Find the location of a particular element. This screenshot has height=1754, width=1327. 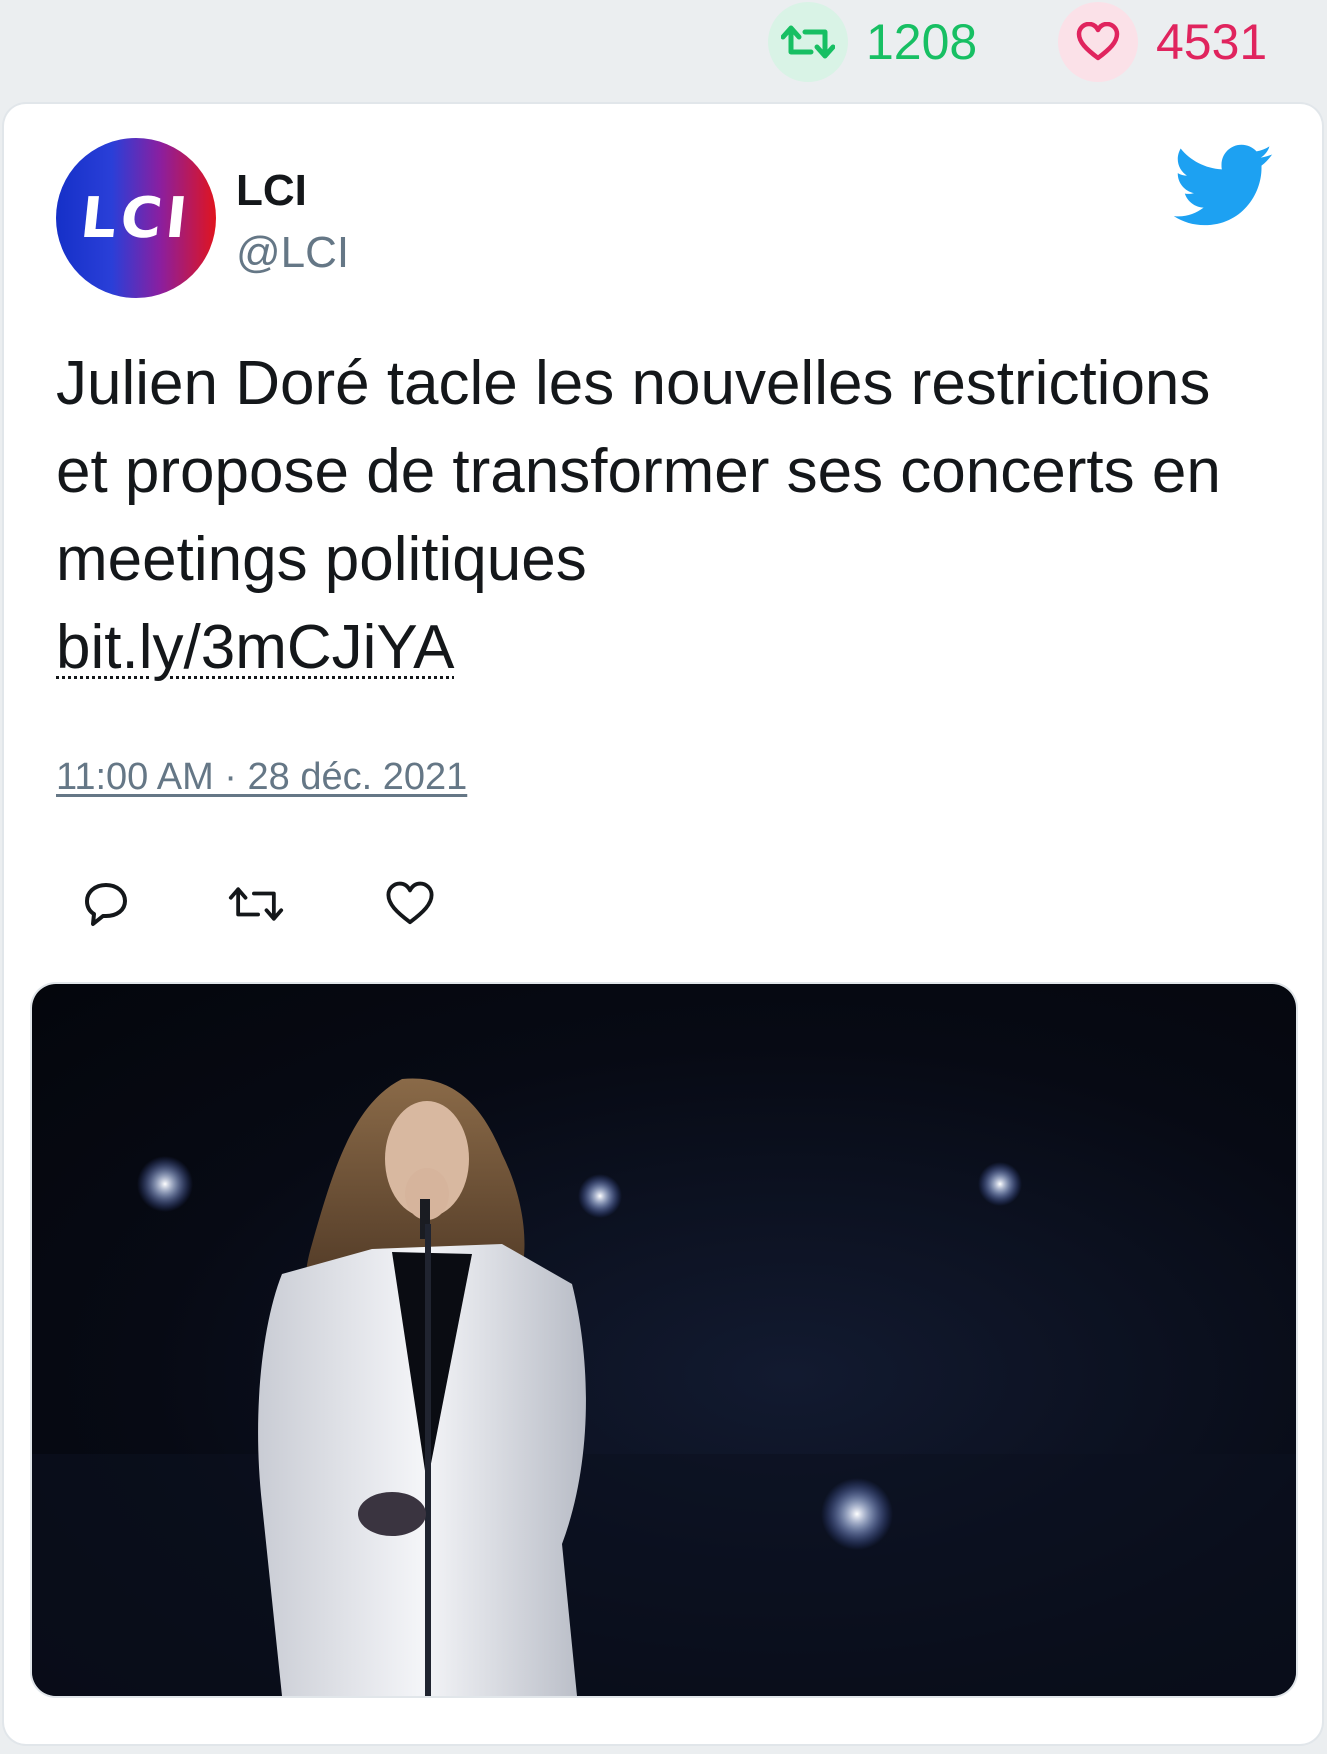

like-count: 4531 is located at coordinates (1212, 42).